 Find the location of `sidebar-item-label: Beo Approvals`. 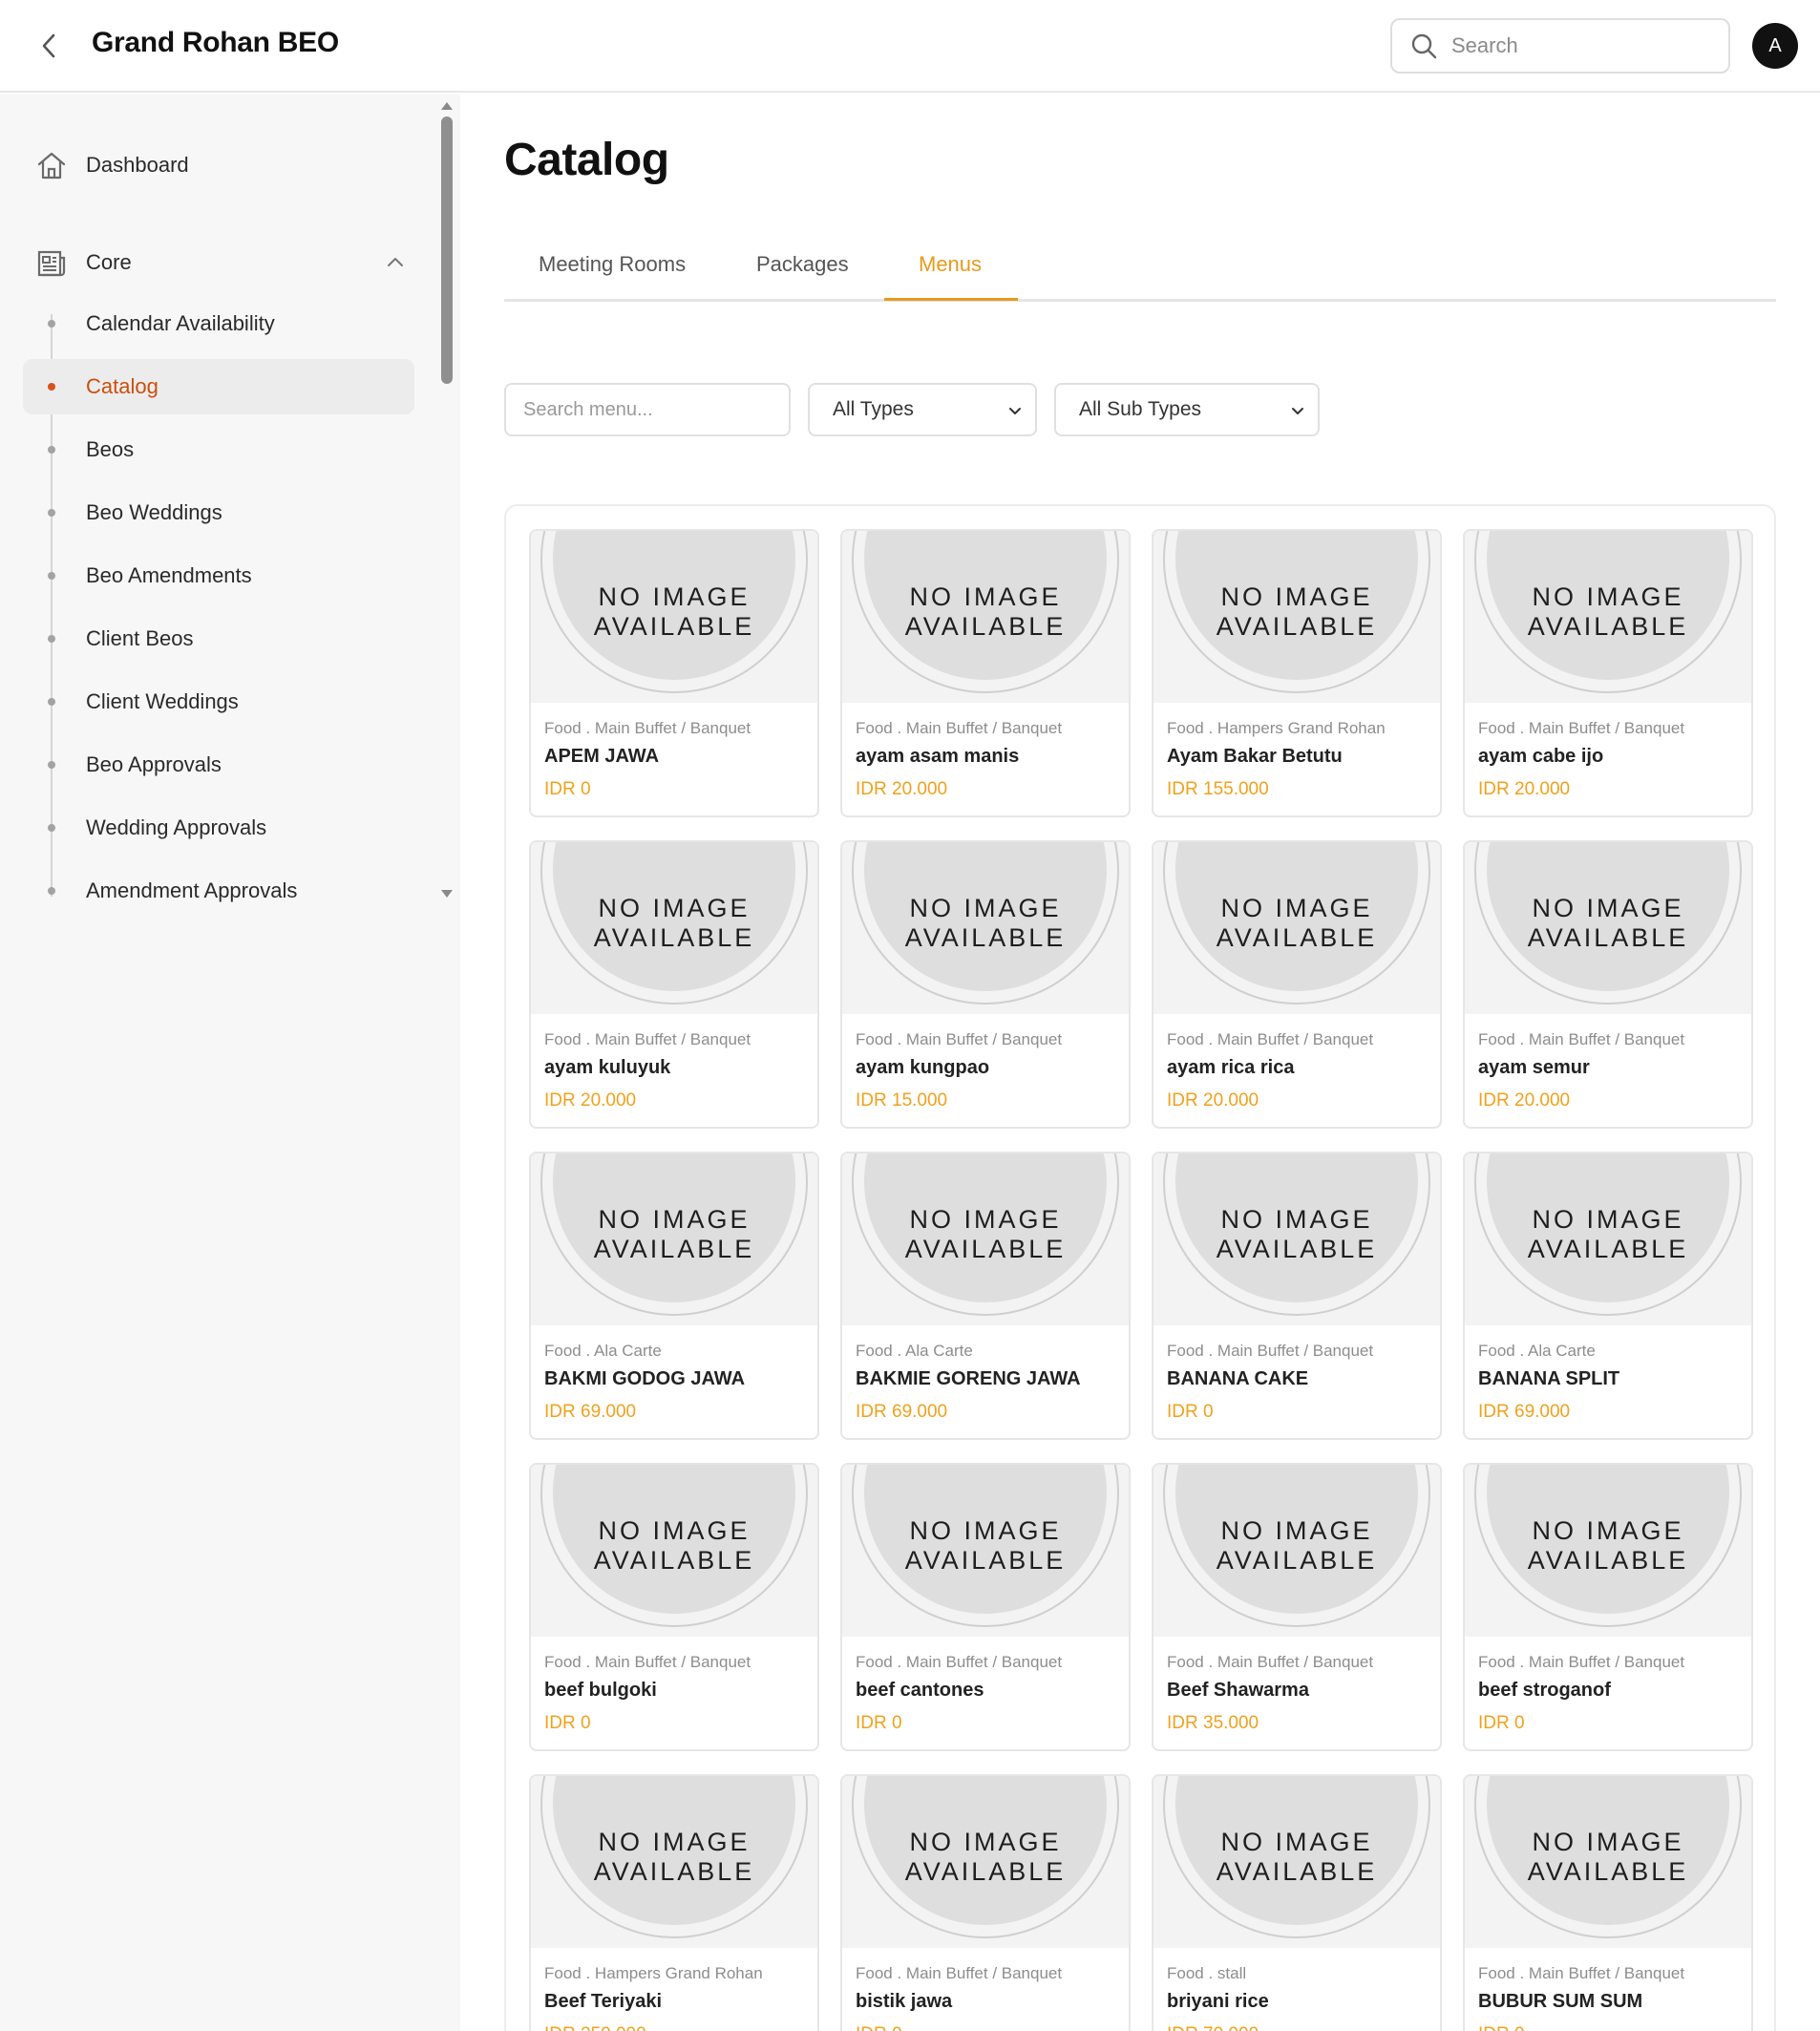

sidebar-item-label: Beo Approvals is located at coordinates (154, 764).